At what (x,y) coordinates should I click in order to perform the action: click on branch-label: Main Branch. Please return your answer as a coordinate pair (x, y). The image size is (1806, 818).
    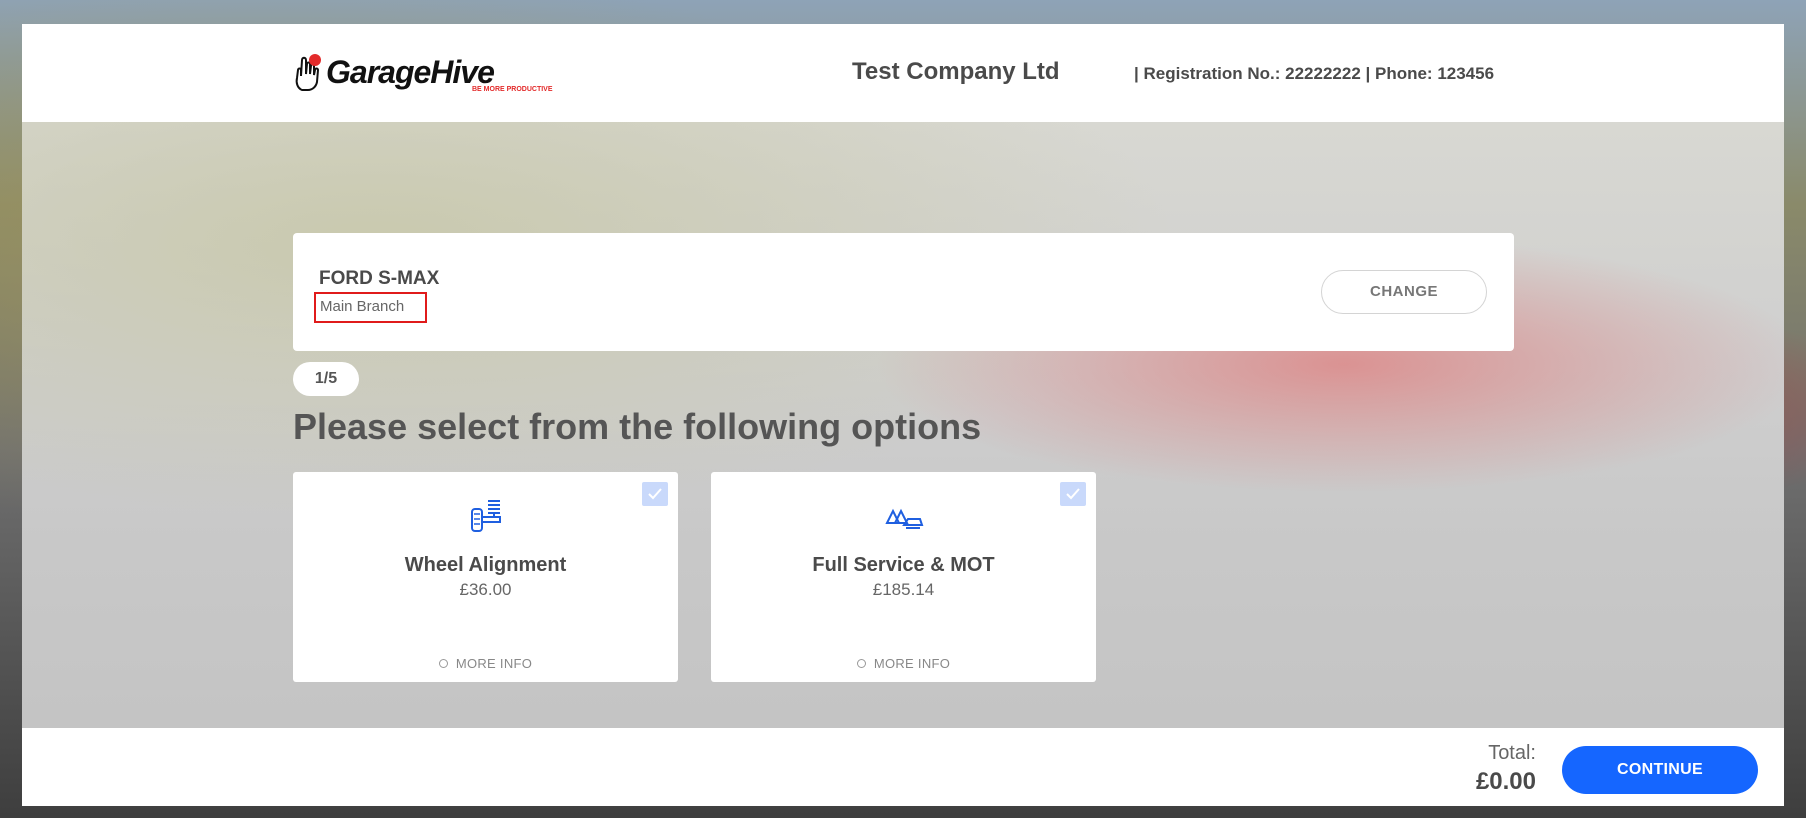
    Looking at the image, I should click on (370, 307).